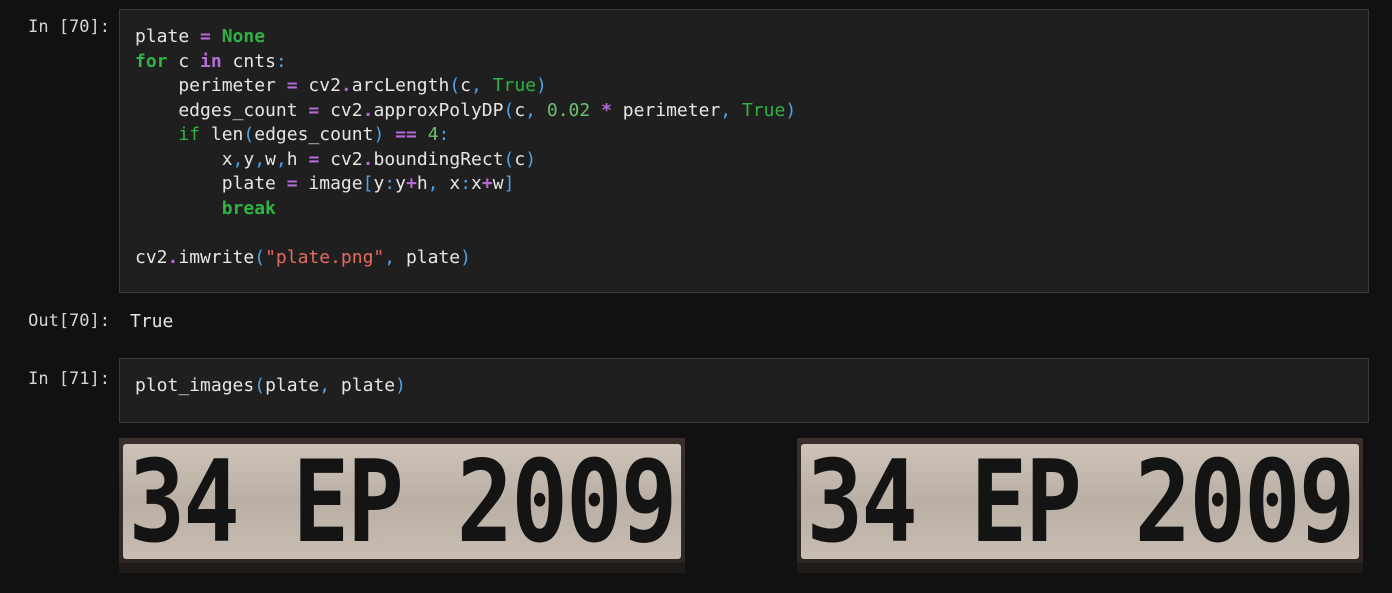  I want to click on code-line: x,y,w,h = cv2.boundingRect(c), so click(744, 160).